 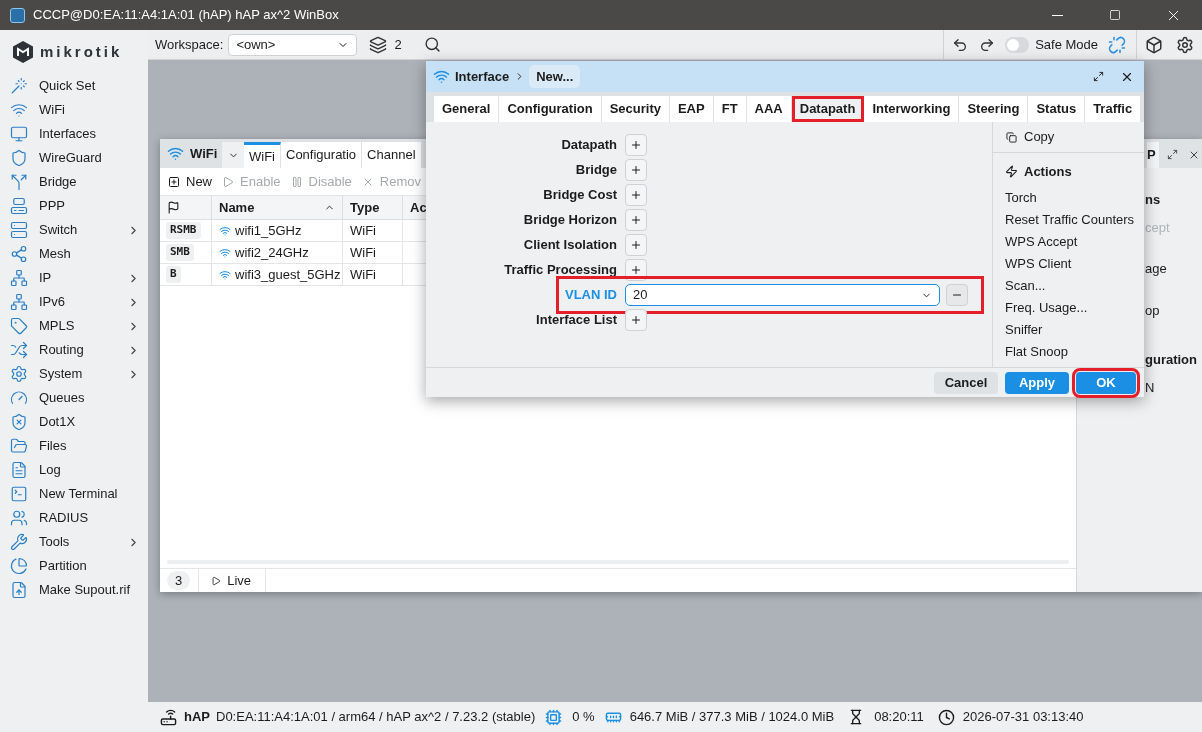 I want to click on tab: FT, so click(x=730, y=109).